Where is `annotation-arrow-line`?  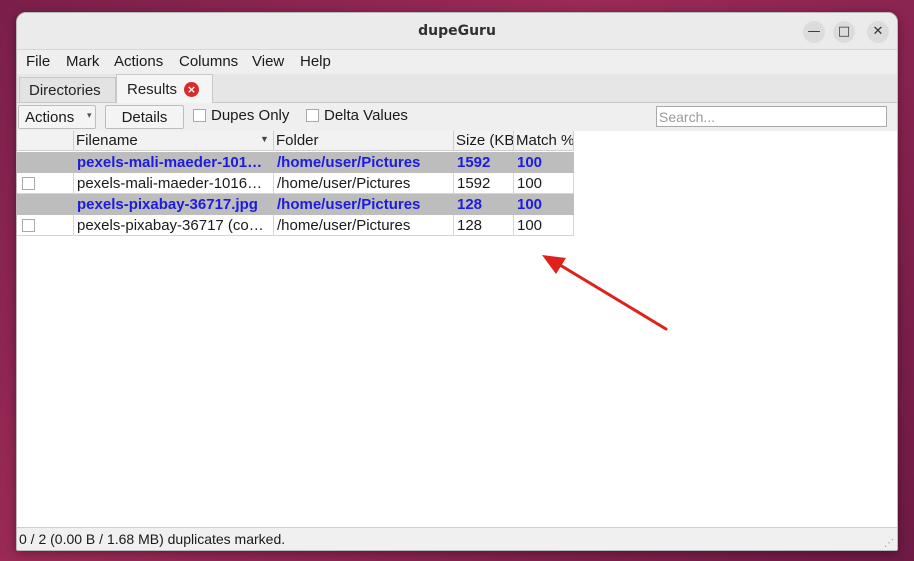 annotation-arrow-line is located at coordinates (613, 297).